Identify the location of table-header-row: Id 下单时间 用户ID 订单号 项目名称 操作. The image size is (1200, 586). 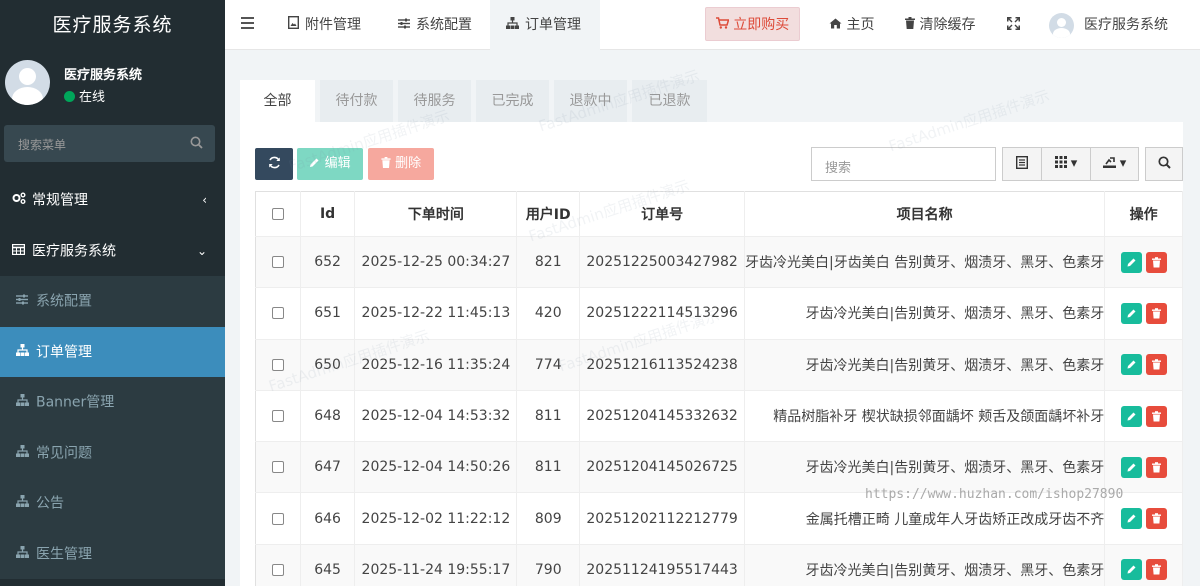
(719, 214).